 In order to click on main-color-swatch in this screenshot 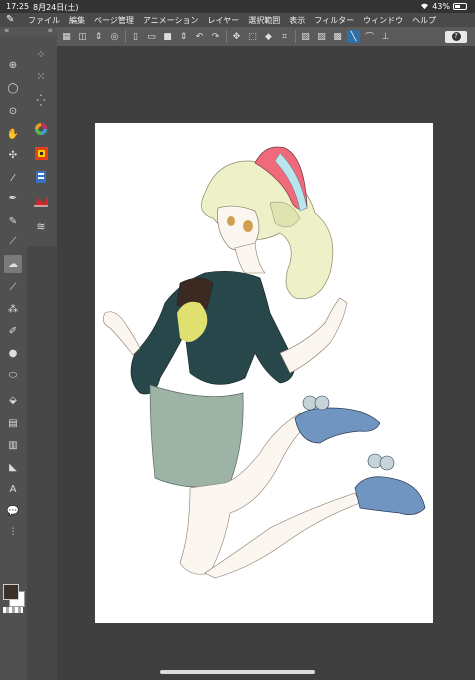, I will do `click(11, 592)`.